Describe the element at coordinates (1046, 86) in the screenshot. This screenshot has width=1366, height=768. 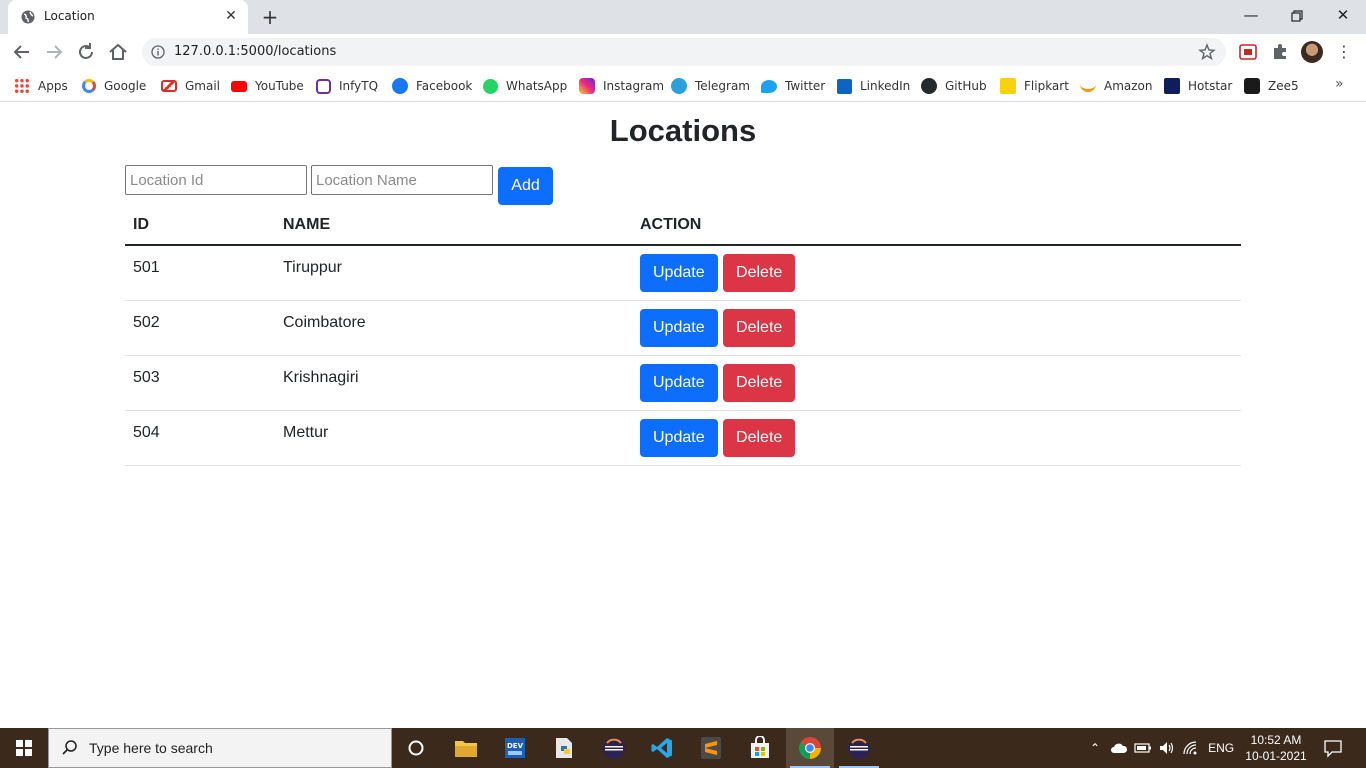
I see `bookmark-label: Flipkart` at that location.